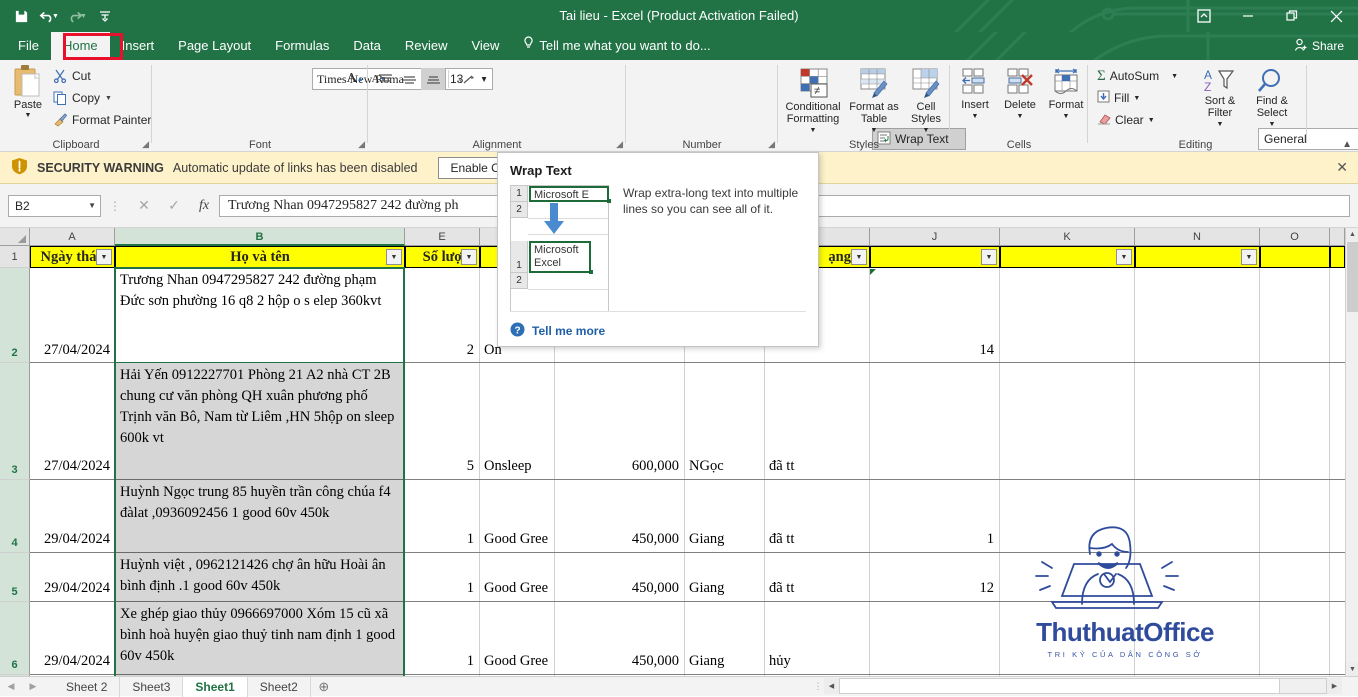 The width and height of the screenshot is (1358, 697). What do you see at coordinates (92, 205) in the screenshot?
I see `name-box-caret-icon: ▼` at bounding box center [92, 205].